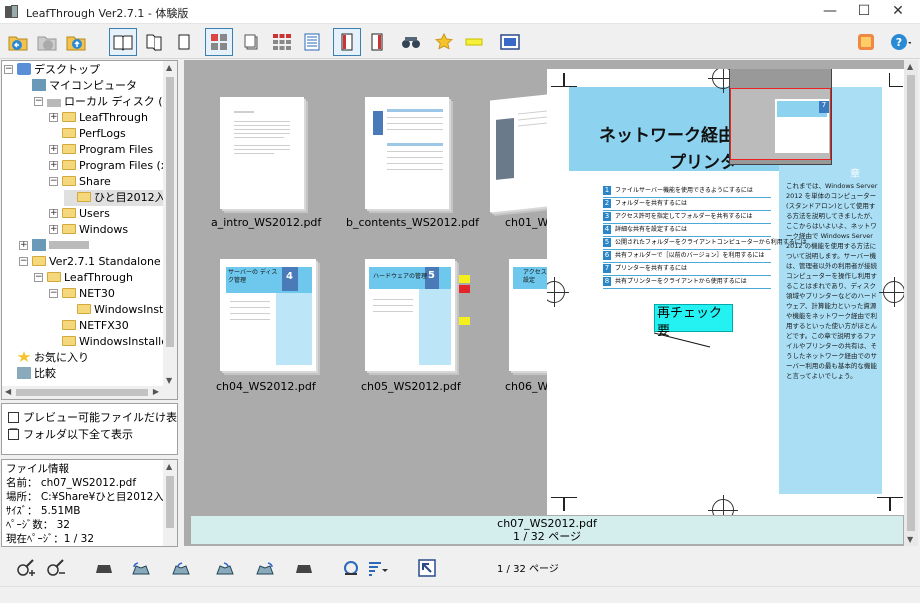 The height and width of the screenshot is (603, 920). What do you see at coordinates (464, 289) in the screenshot?
I see `tab-marker-red` at bounding box center [464, 289].